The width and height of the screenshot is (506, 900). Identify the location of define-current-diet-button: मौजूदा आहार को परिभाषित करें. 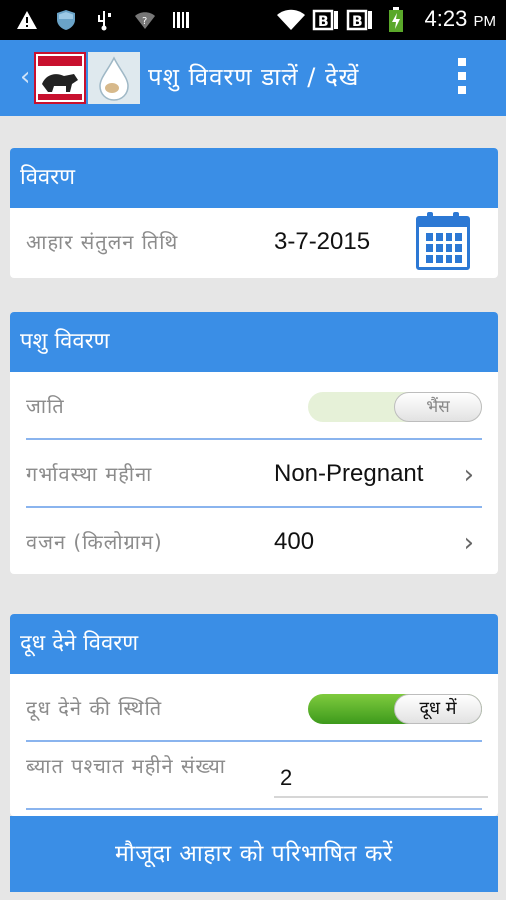
(254, 854).